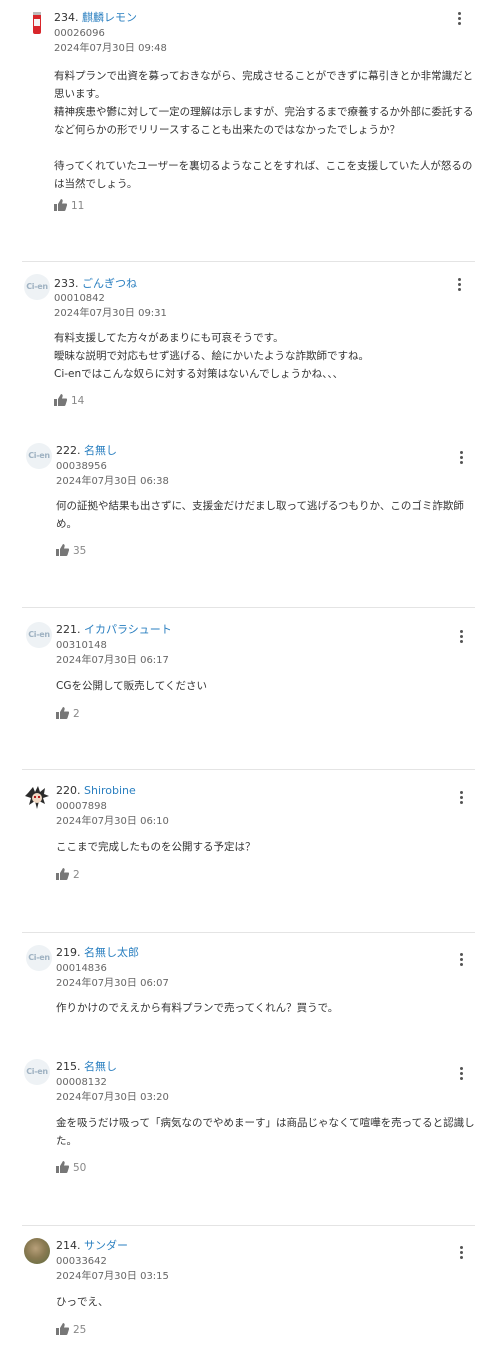 This screenshot has width=500, height=1364. Describe the element at coordinates (81, 806) in the screenshot. I see `user-id: 00007898` at that location.